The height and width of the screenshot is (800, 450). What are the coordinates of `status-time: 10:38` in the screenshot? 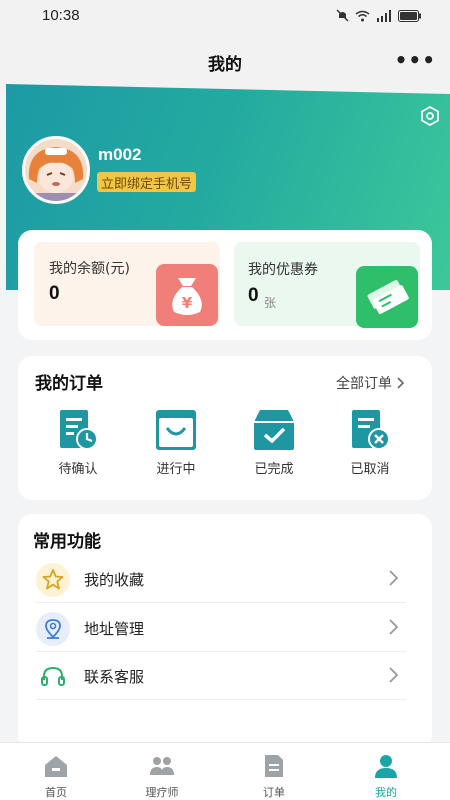 It's located at (61, 15).